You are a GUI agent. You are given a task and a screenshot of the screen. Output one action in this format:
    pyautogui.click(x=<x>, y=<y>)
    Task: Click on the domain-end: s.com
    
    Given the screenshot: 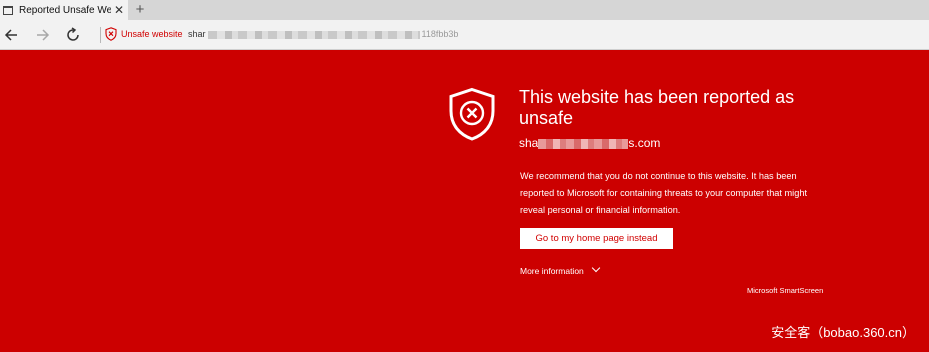 What is the action you would take?
    pyautogui.click(x=644, y=143)
    